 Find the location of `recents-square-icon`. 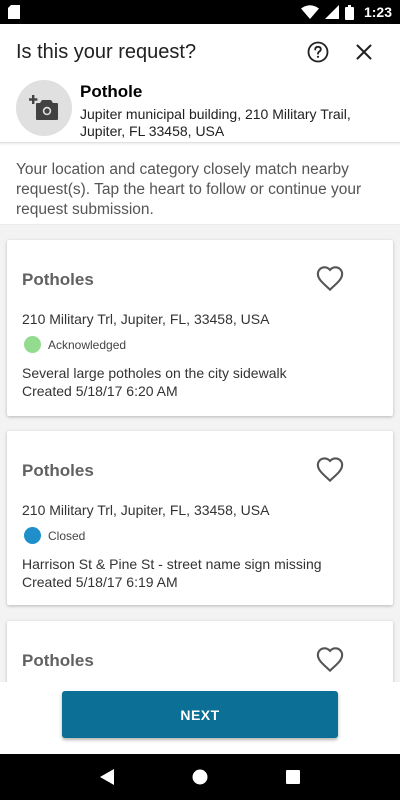

recents-square-icon is located at coordinates (293, 777).